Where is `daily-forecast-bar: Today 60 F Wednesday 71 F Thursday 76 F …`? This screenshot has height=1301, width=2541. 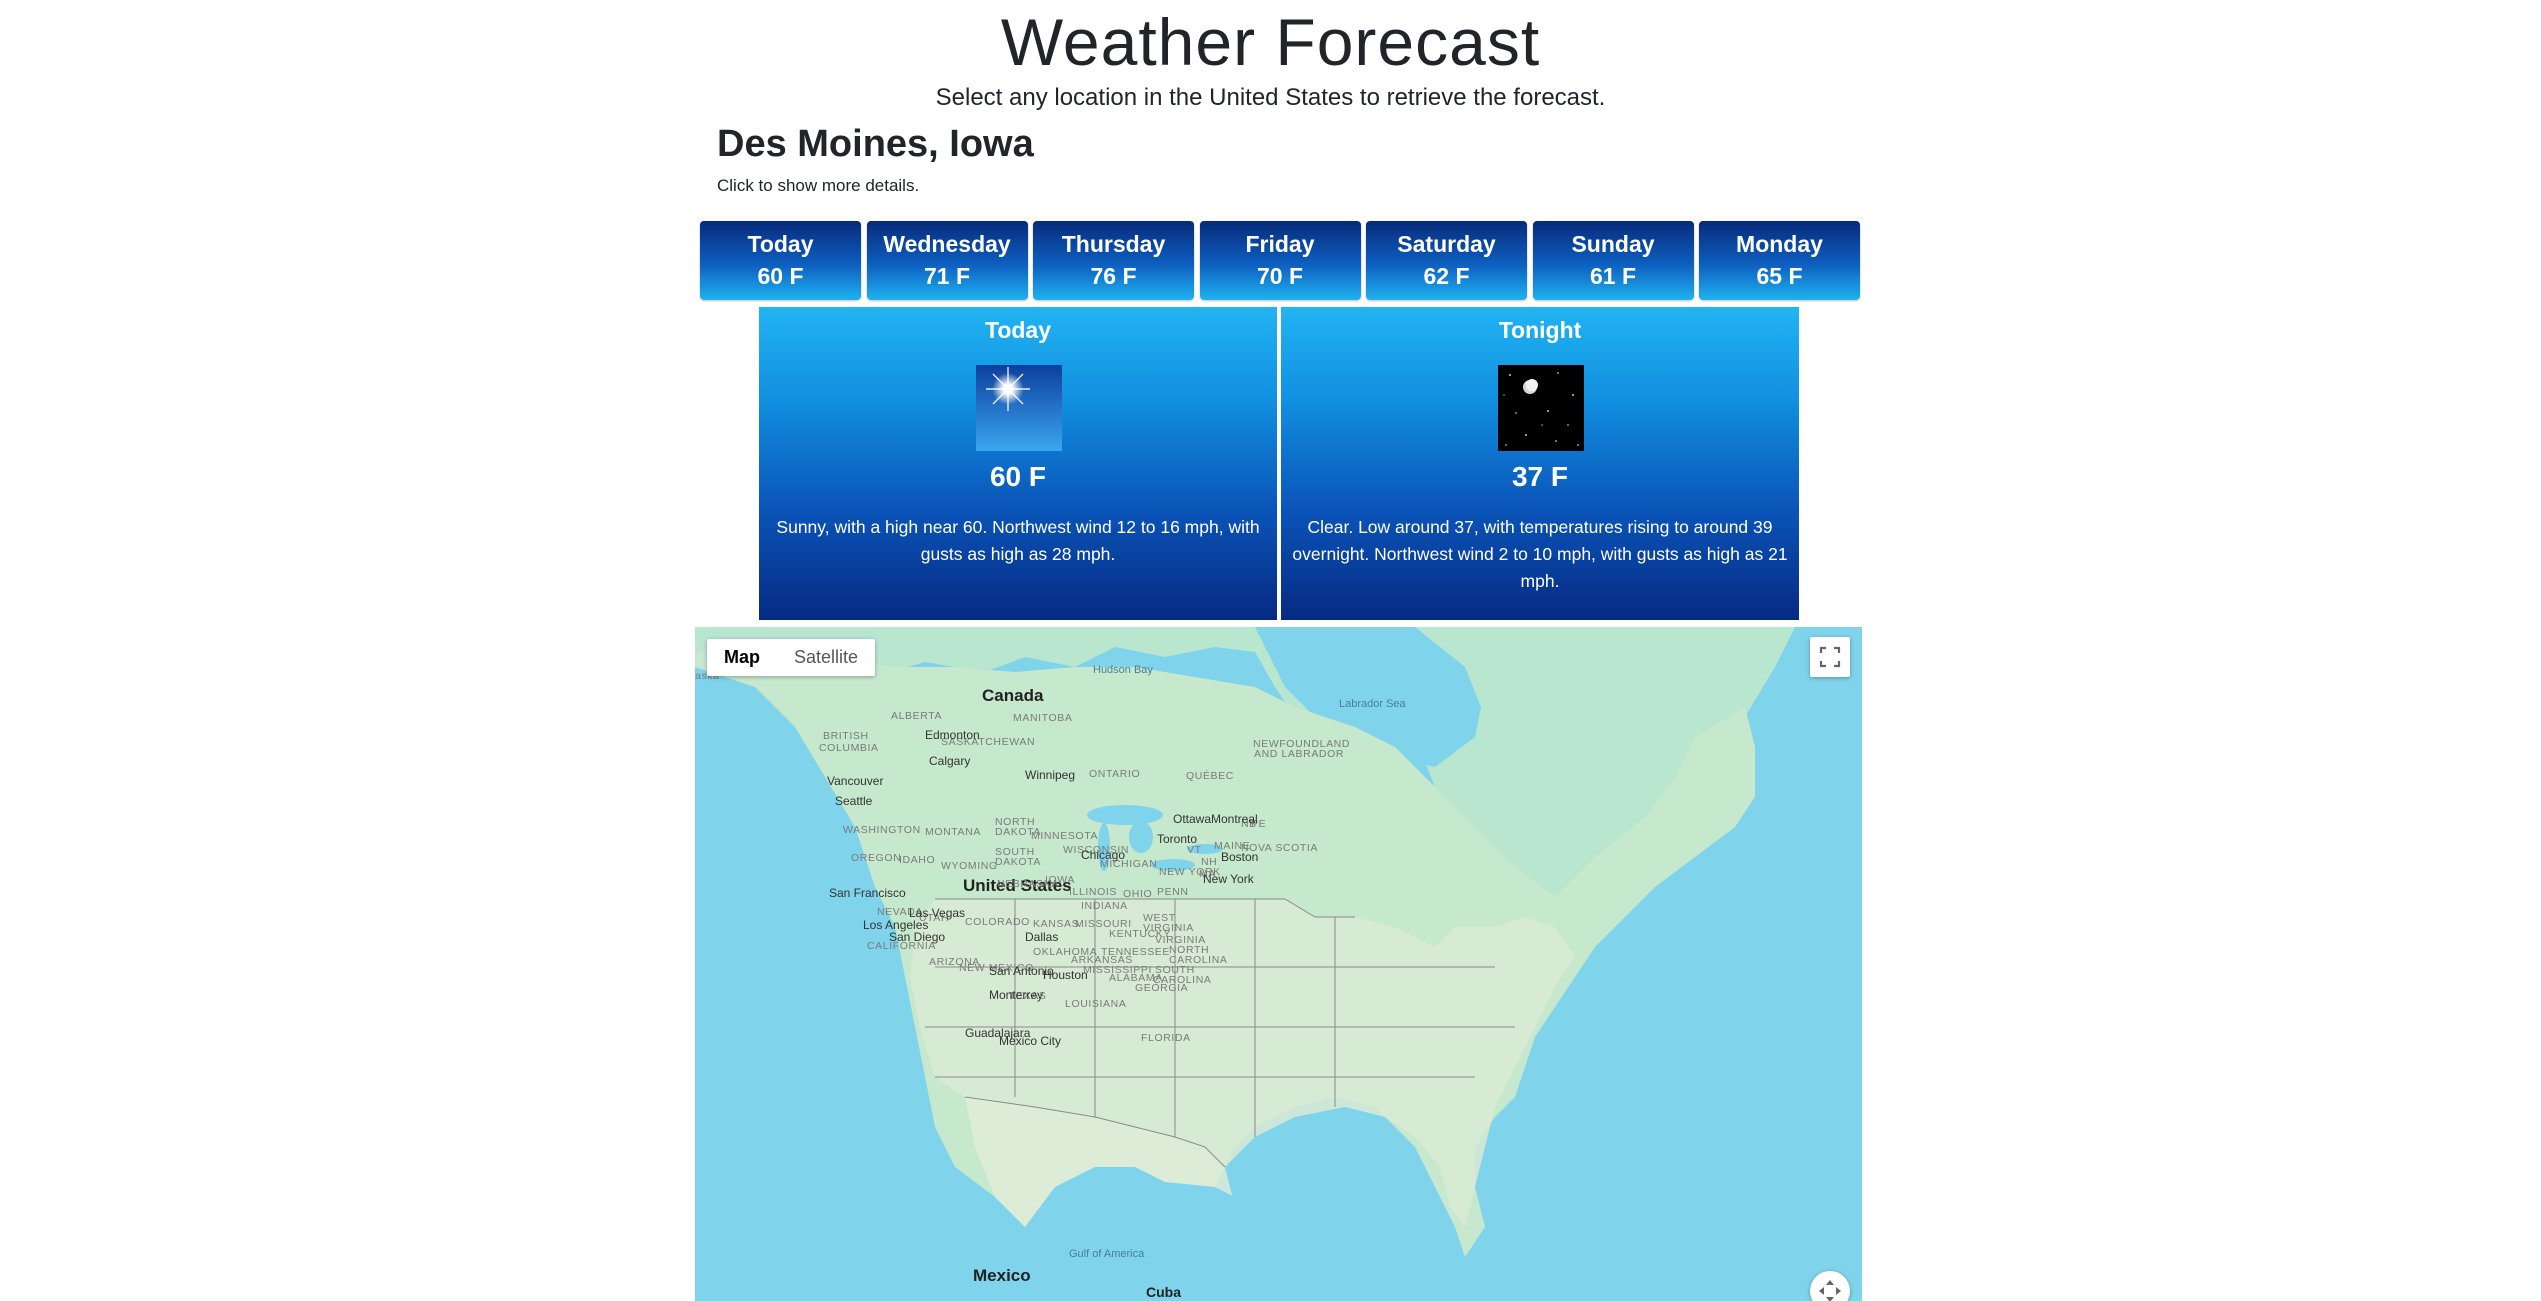
daily-forecast-bar: Today 60 F Wednesday 71 F Thursday 76 F … is located at coordinates (1280, 261).